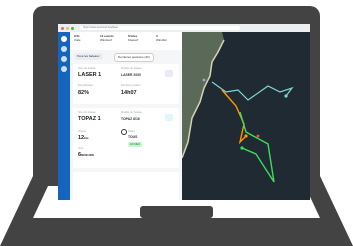  What do you see at coordinates (67, 28) in the screenshot?
I see `minimize-dot-icon` at bounding box center [67, 28].